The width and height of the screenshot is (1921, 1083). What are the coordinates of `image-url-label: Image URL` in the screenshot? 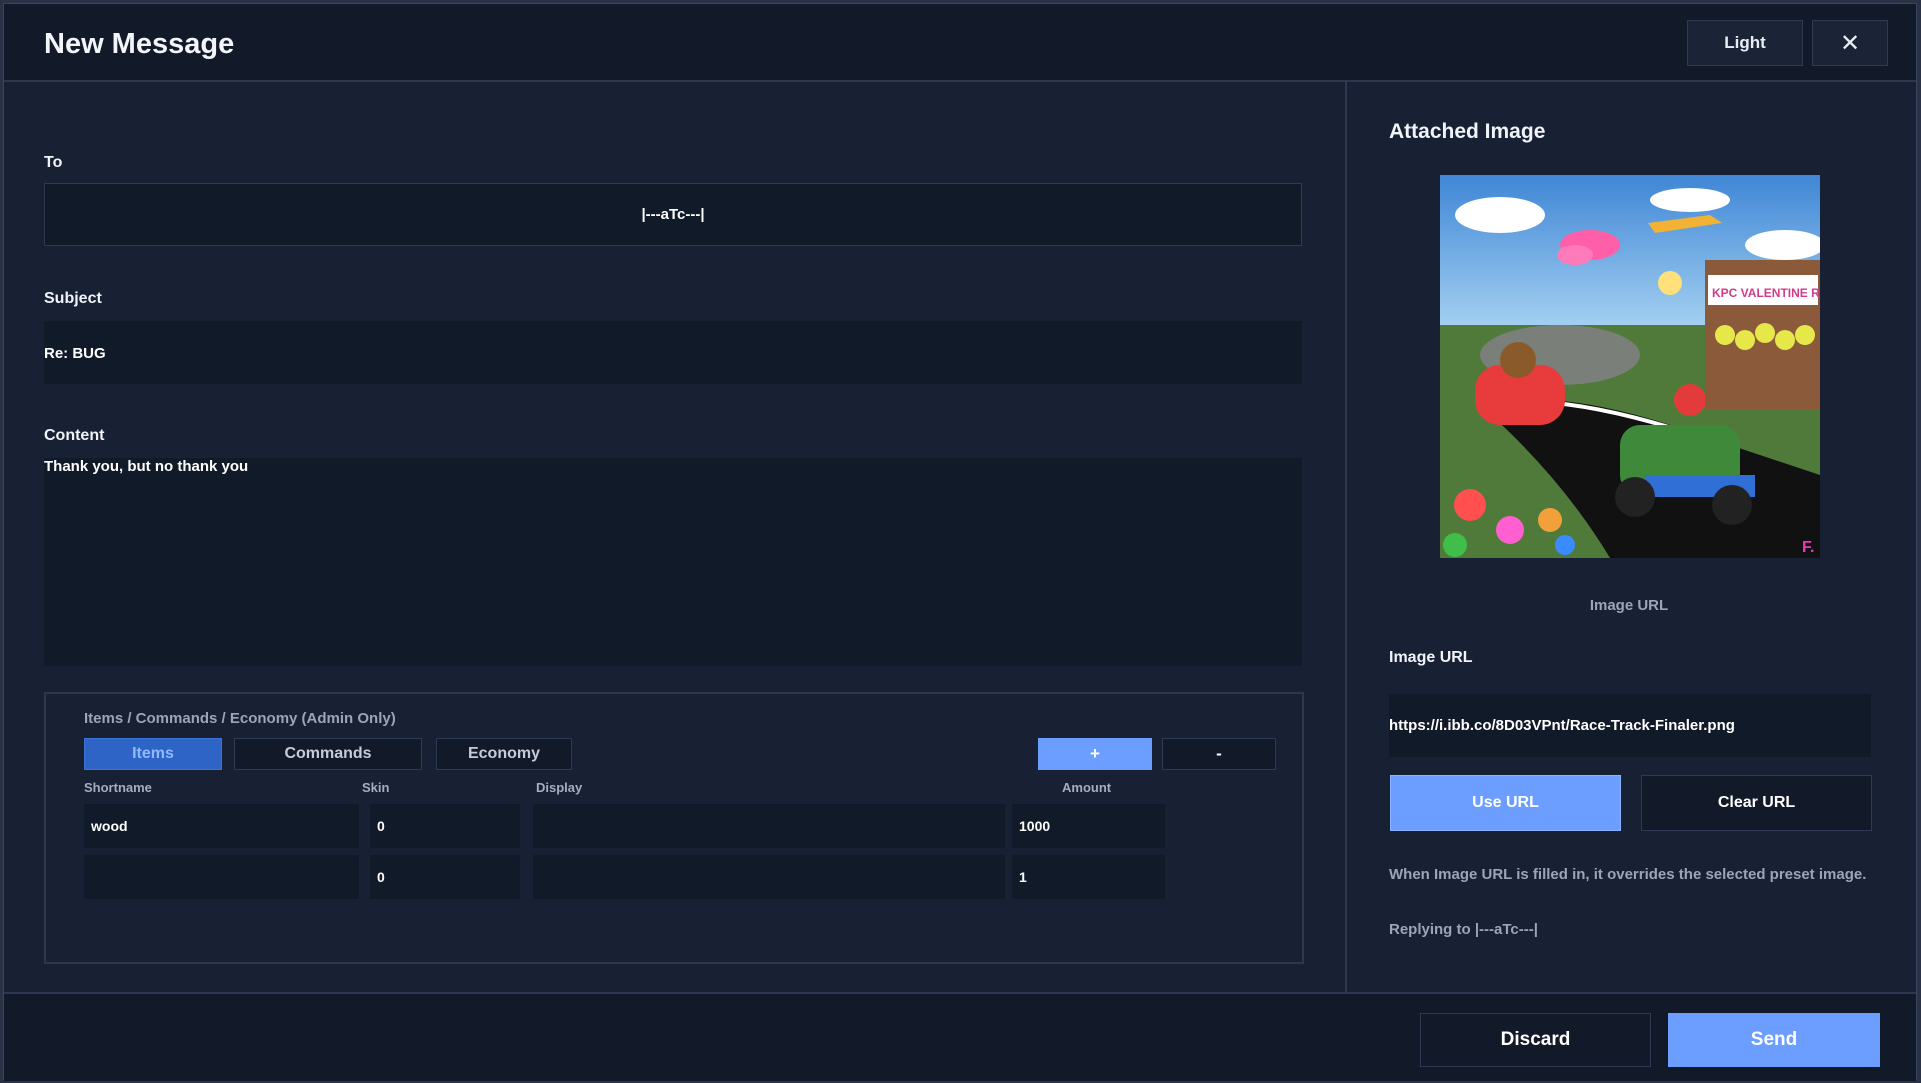 It's located at (1431, 657).